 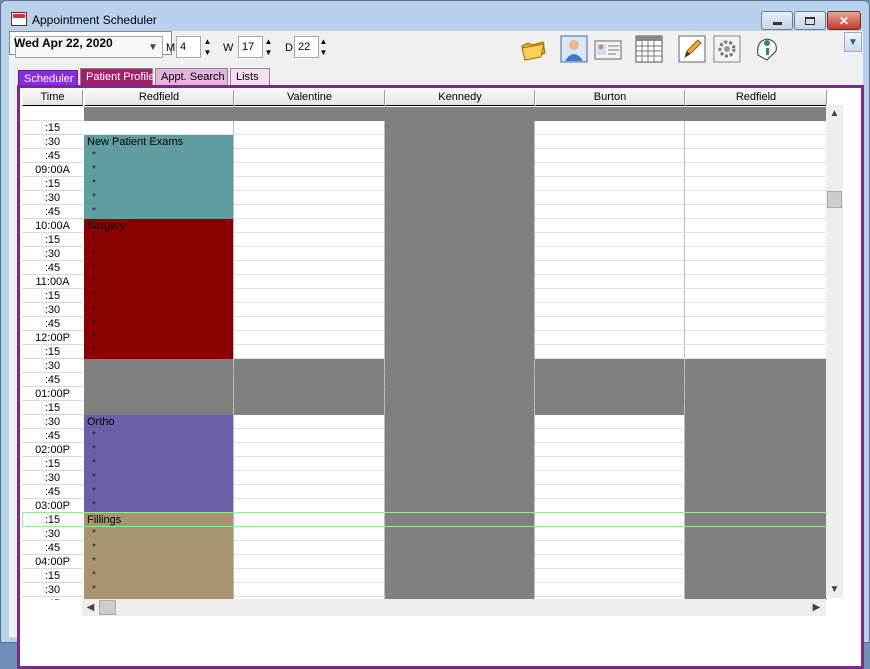 I want to click on help-icon, so click(x=767, y=49).